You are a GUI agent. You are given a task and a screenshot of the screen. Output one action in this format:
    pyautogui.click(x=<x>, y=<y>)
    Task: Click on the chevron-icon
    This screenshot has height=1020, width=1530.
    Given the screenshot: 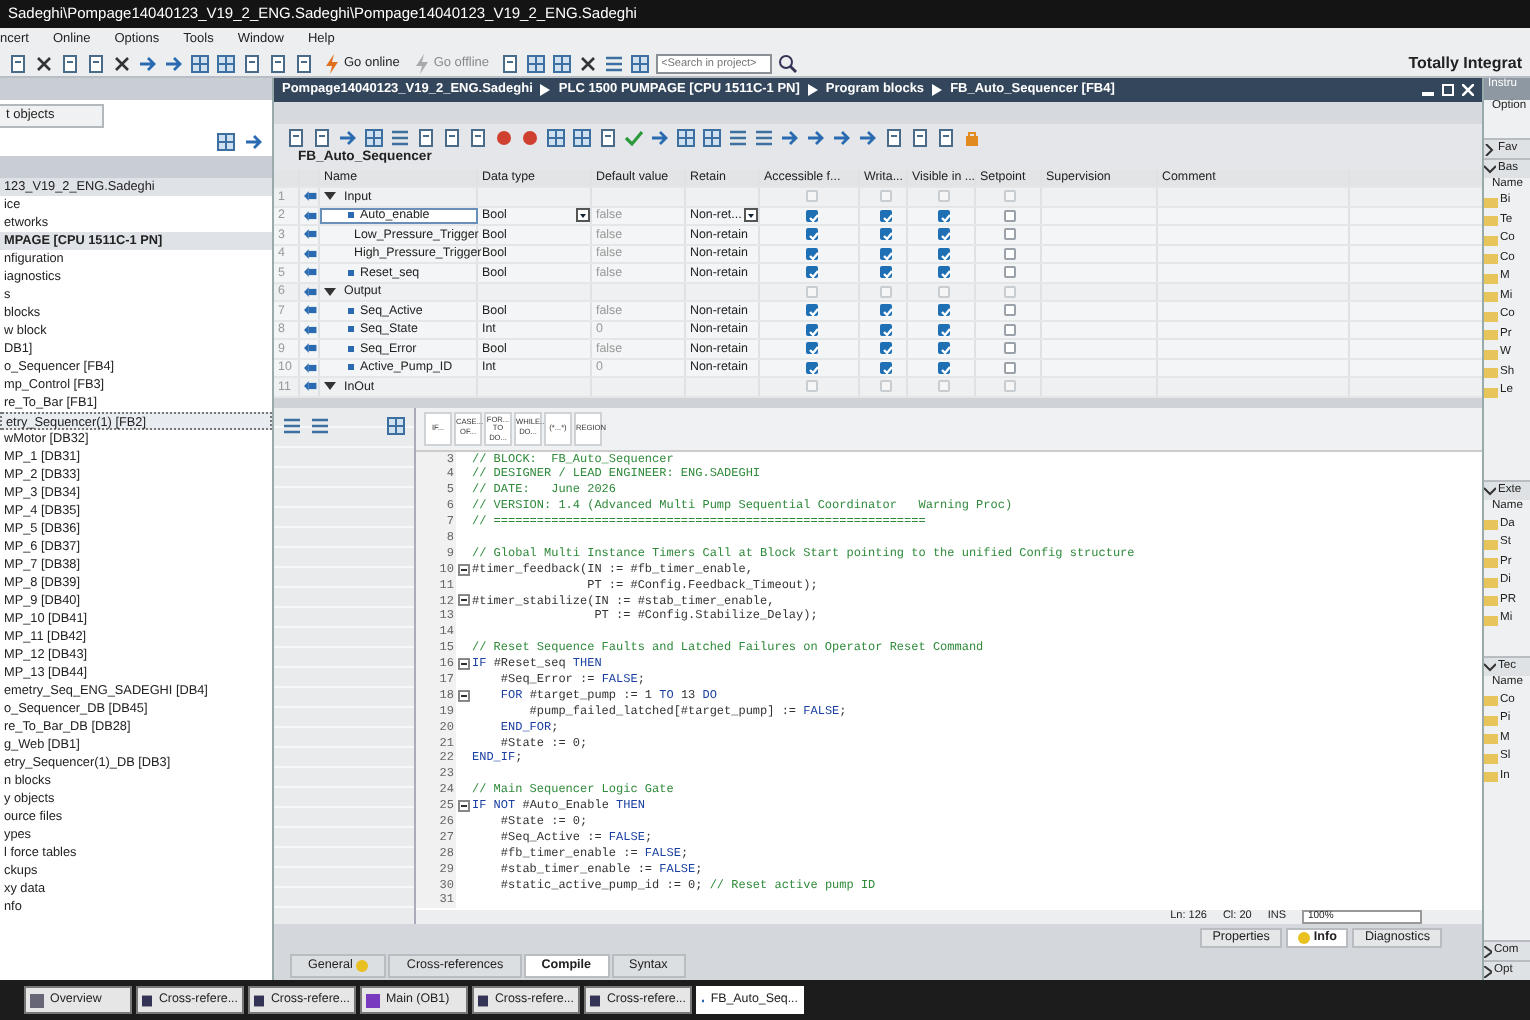 What is the action you would take?
    pyautogui.click(x=812, y=90)
    